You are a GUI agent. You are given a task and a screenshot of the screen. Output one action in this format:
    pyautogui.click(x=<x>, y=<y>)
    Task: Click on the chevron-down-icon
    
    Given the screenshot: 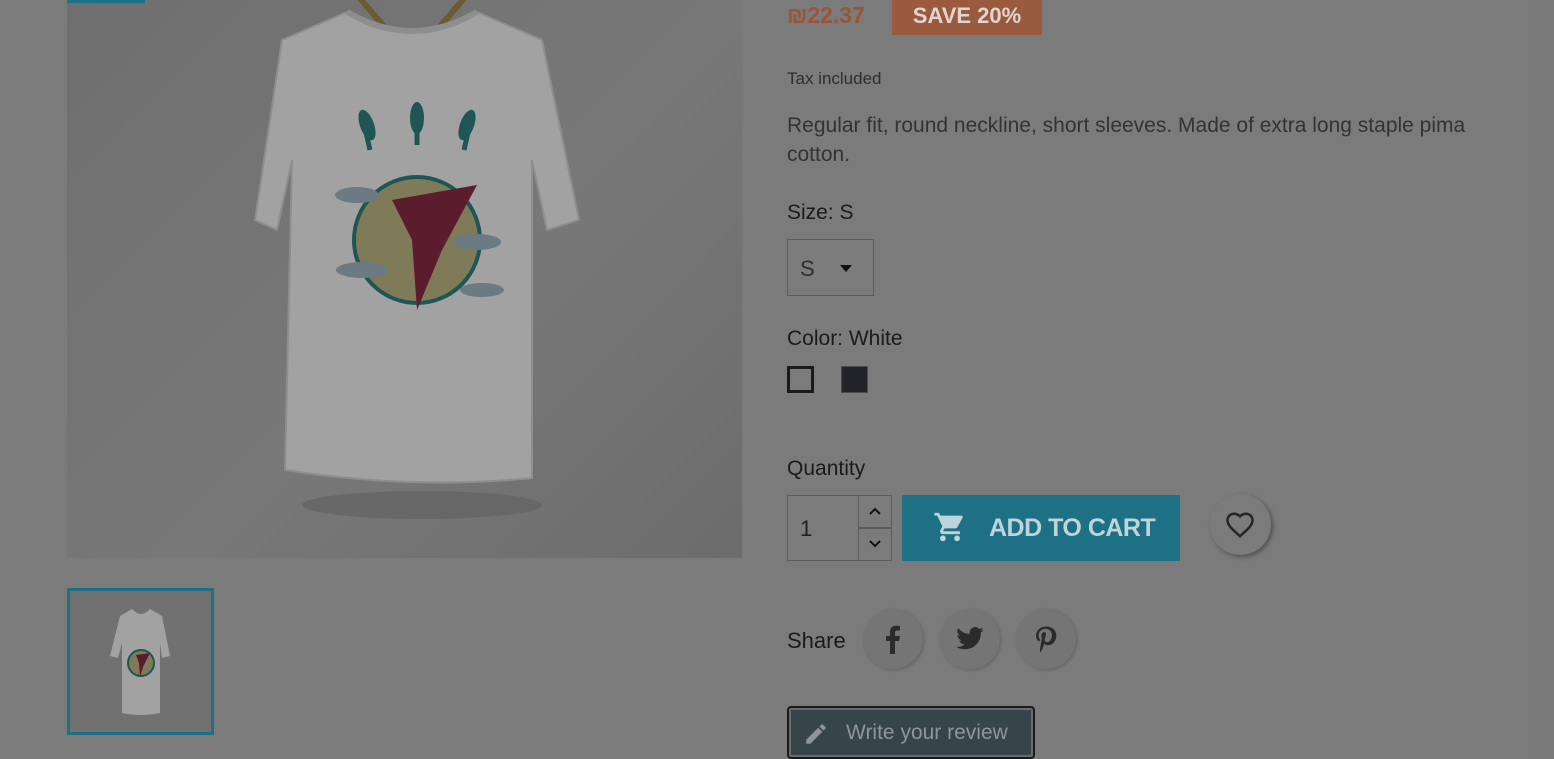 What is the action you would take?
    pyautogui.click(x=875, y=544)
    